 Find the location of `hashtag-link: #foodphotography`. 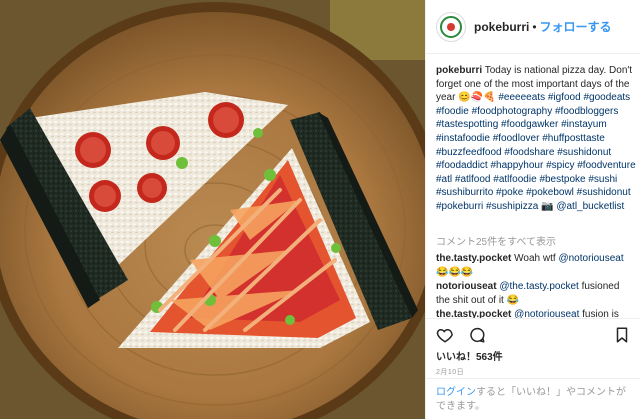

hashtag-link: #foodphotography is located at coordinates (512, 111).